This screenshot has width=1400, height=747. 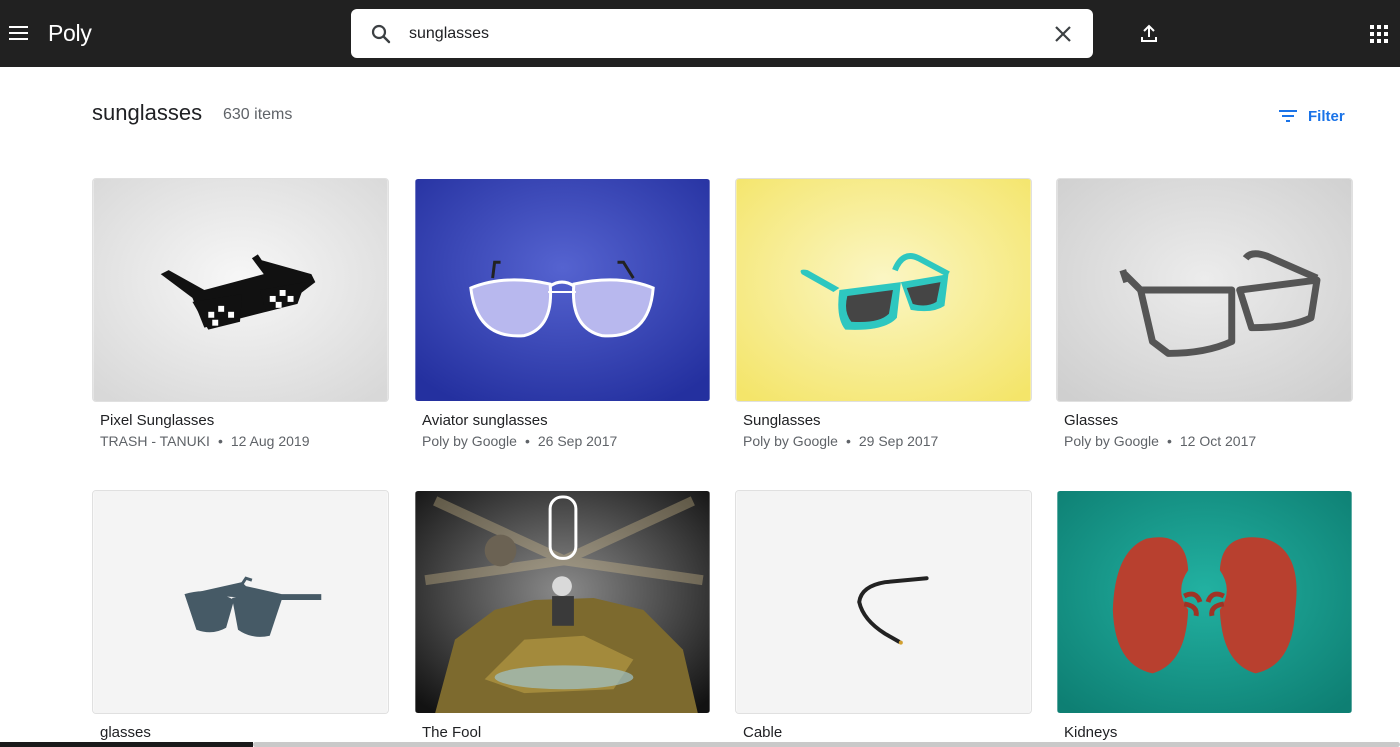 I want to click on result-card: The Fool, so click(x=562, y=615).